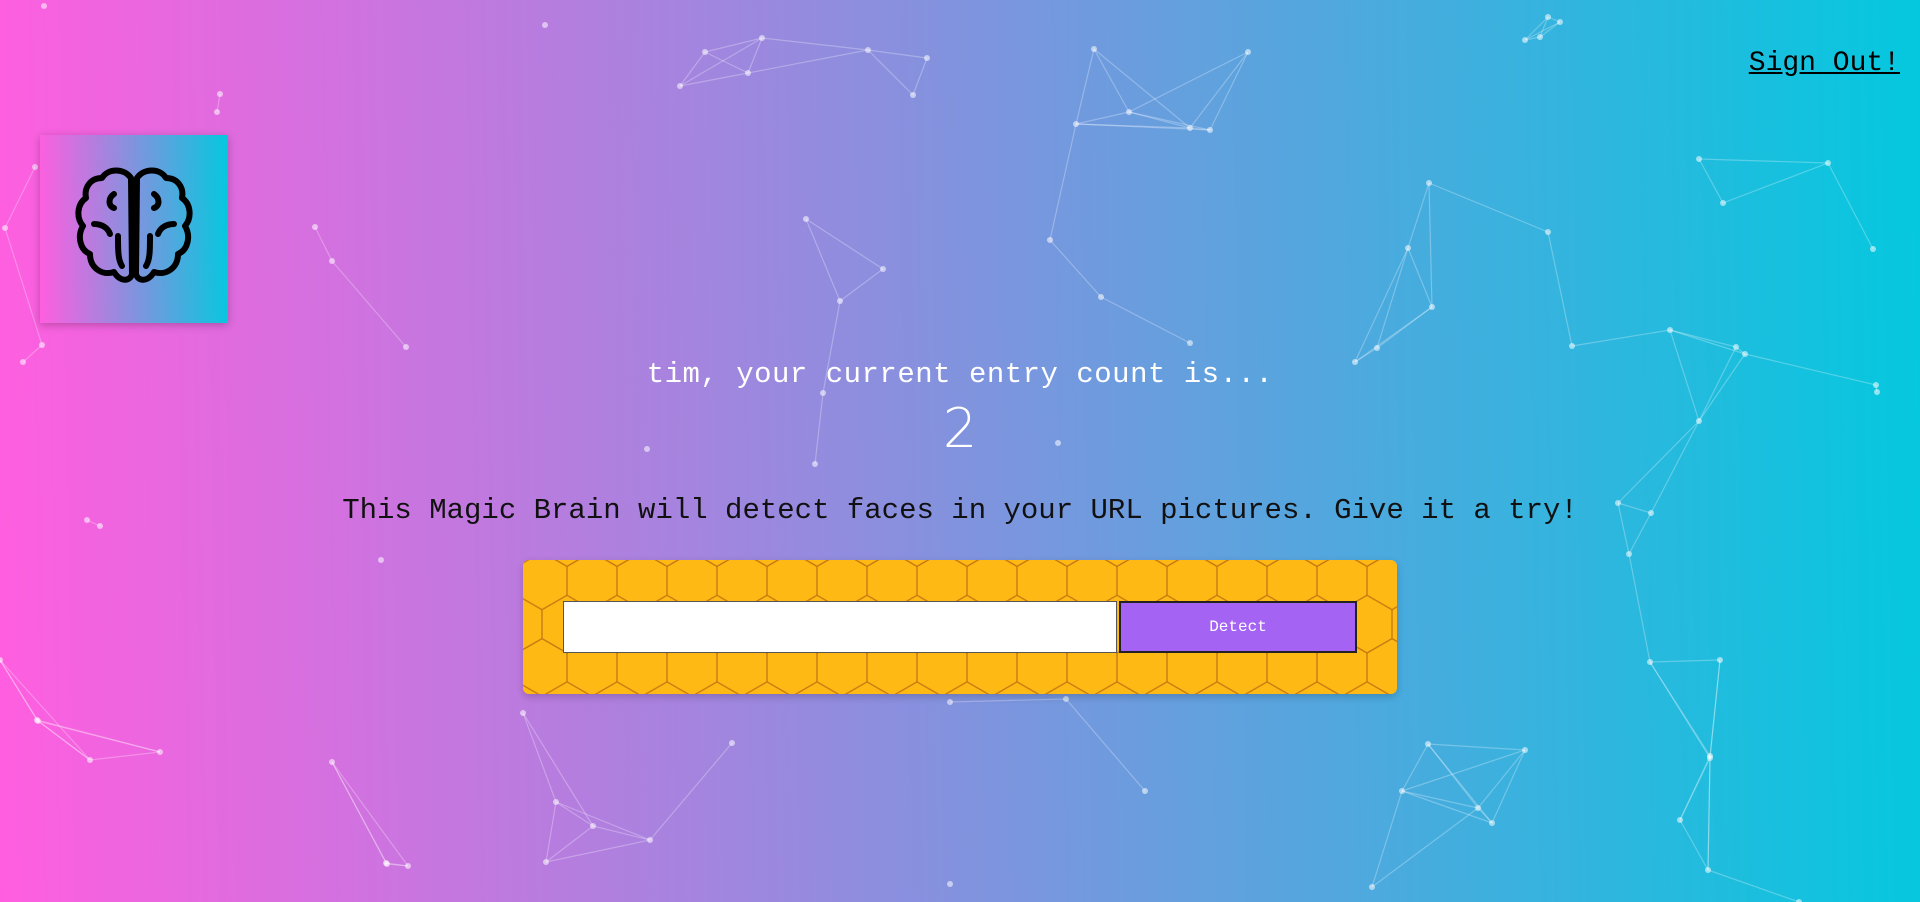  What do you see at coordinates (840, 627) in the screenshot?
I see `image-url-input` at bounding box center [840, 627].